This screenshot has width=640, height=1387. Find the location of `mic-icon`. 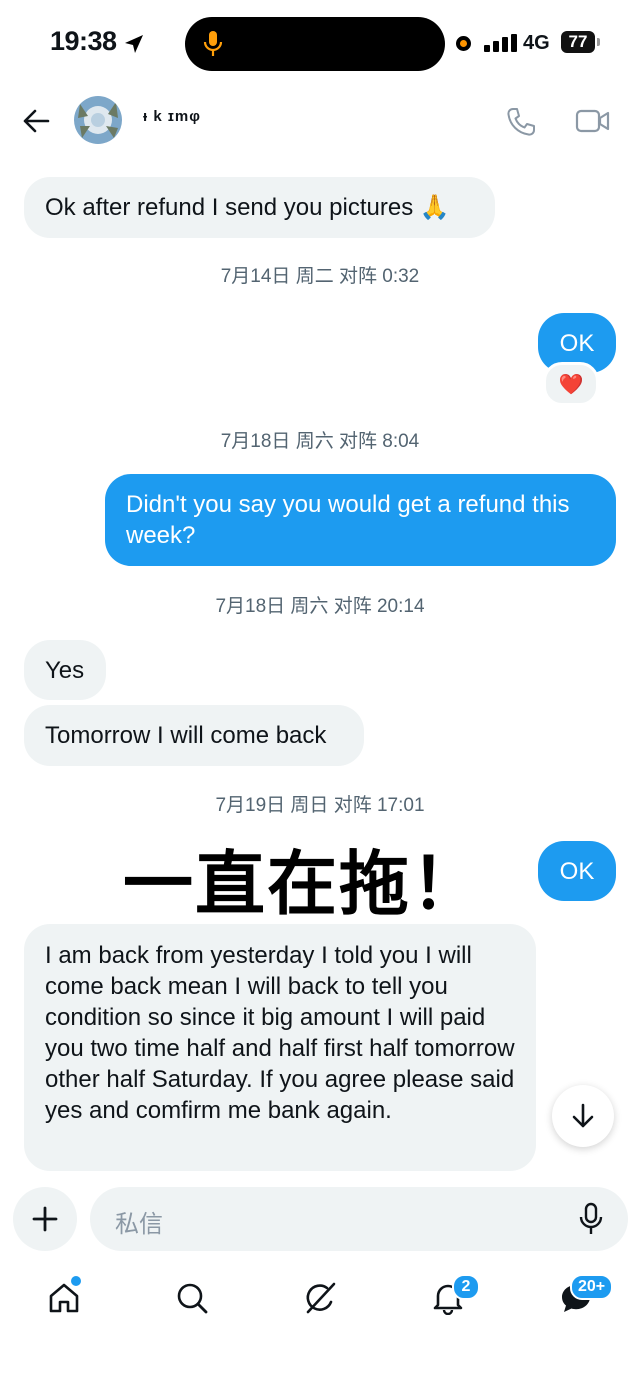

mic-icon is located at coordinates (591, 1219).